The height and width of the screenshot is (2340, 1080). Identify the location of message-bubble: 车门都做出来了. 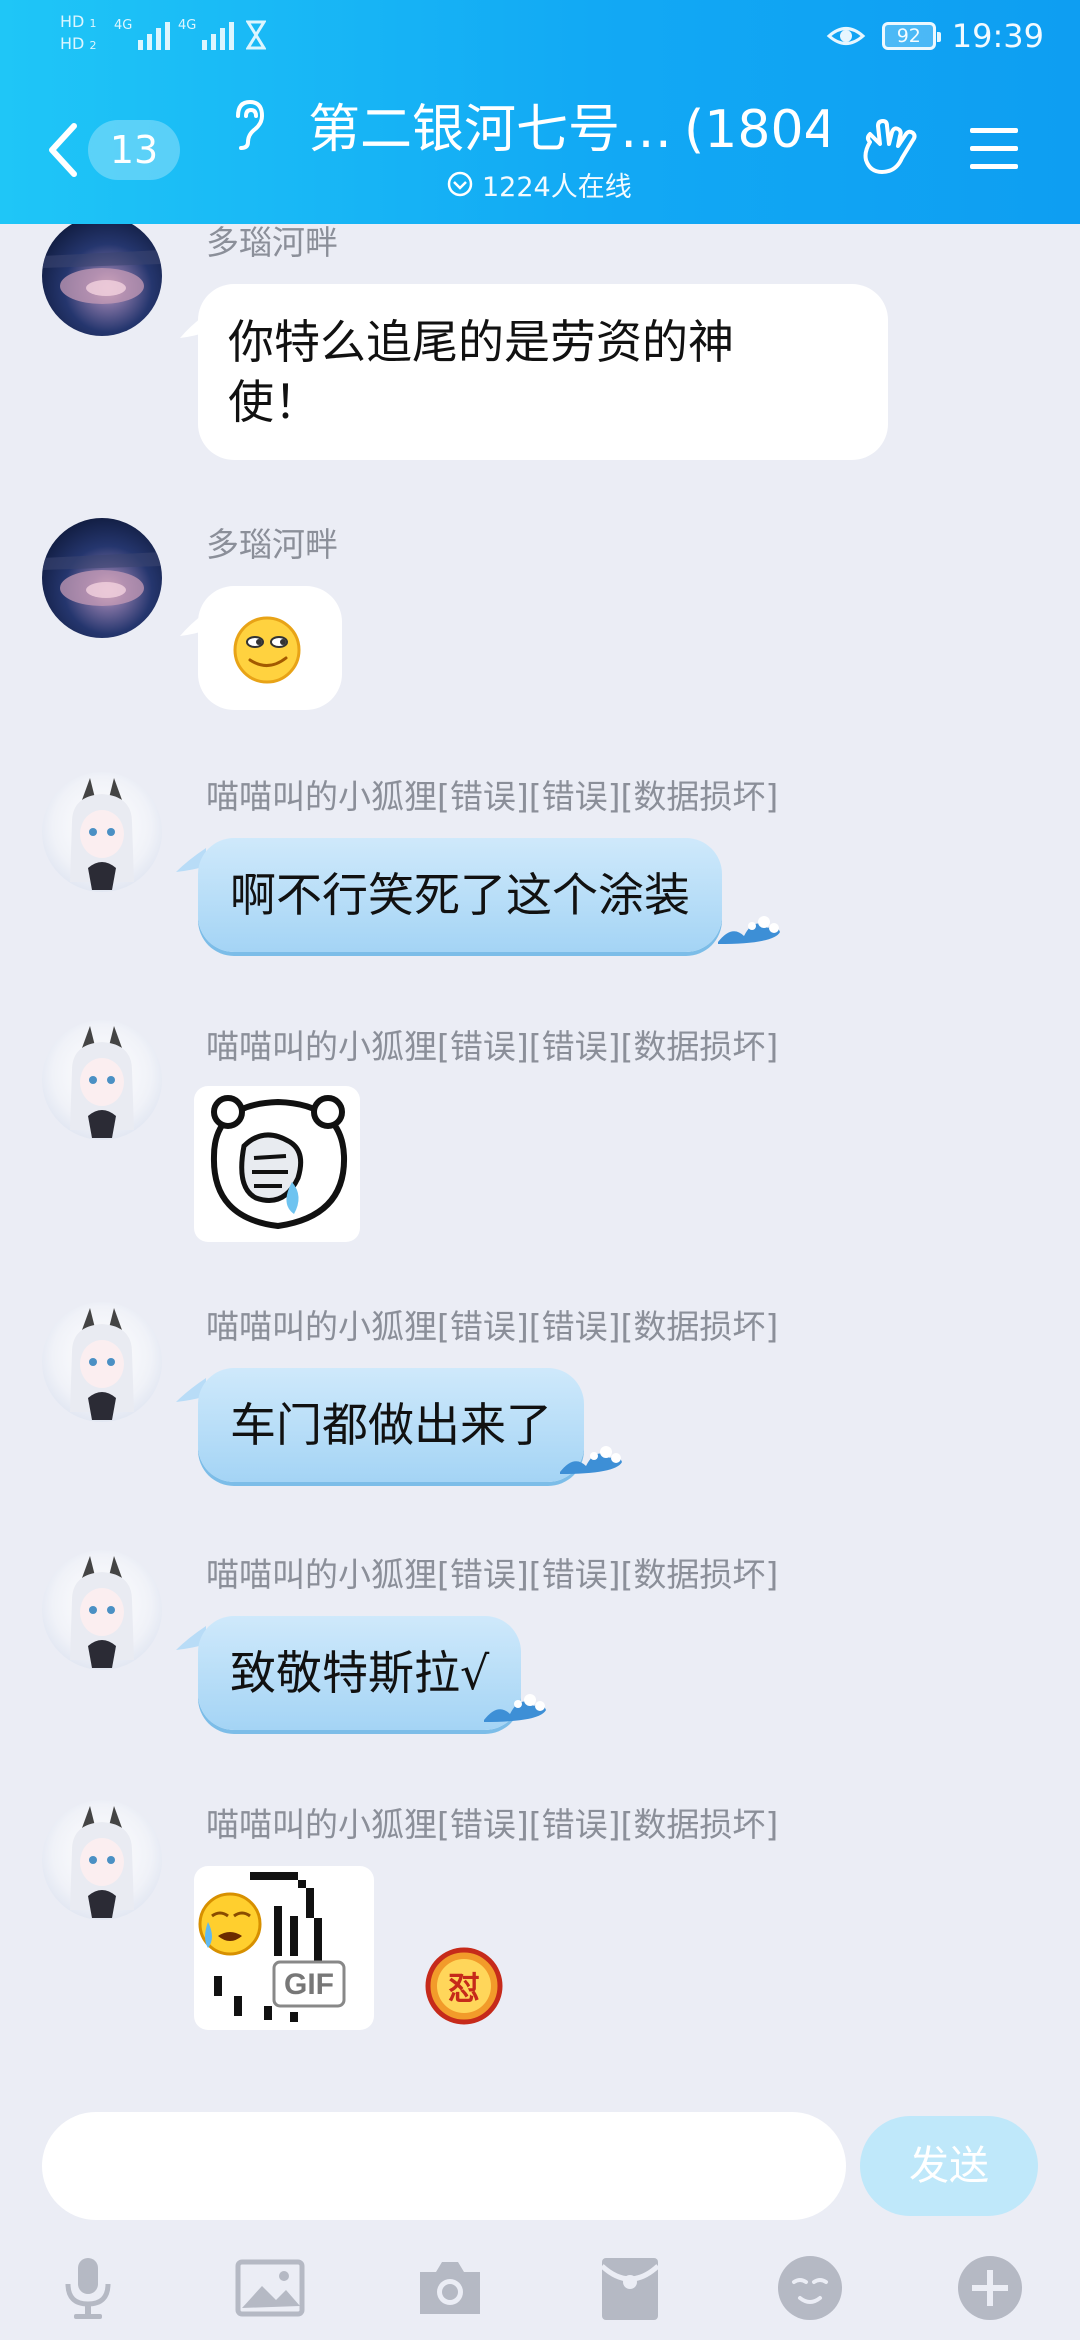
(391, 1425).